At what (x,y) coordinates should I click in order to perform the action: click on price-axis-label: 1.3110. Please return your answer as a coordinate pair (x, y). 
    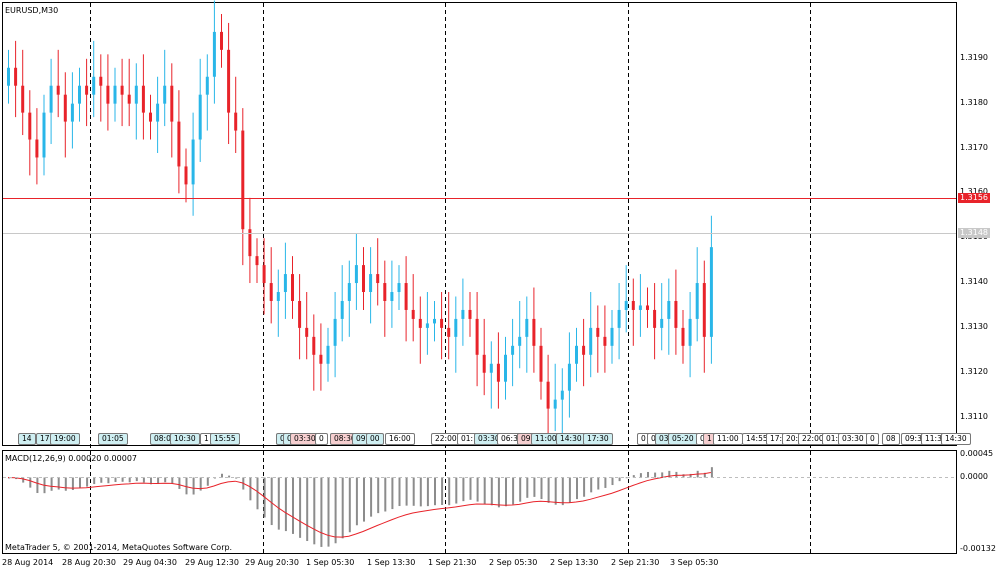
    Looking at the image, I should click on (974, 416).